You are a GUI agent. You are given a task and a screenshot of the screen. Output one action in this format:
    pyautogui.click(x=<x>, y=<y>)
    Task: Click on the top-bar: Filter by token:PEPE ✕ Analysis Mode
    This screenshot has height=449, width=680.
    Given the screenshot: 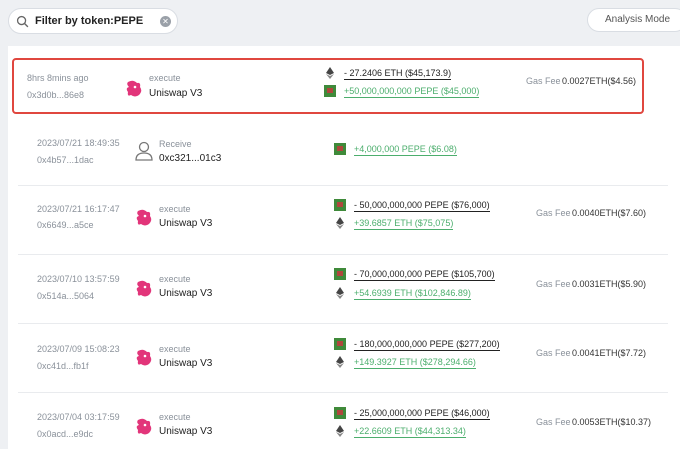 What is the action you would take?
    pyautogui.click(x=340, y=21)
    